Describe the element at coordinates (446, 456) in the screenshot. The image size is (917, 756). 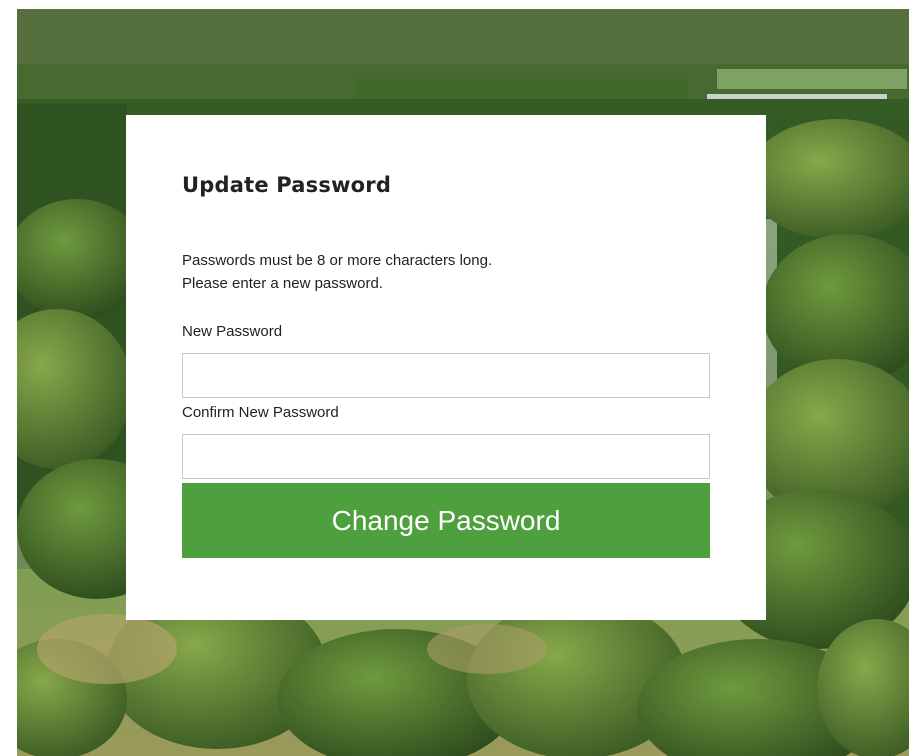
I see `confirm-password-input` at that location.